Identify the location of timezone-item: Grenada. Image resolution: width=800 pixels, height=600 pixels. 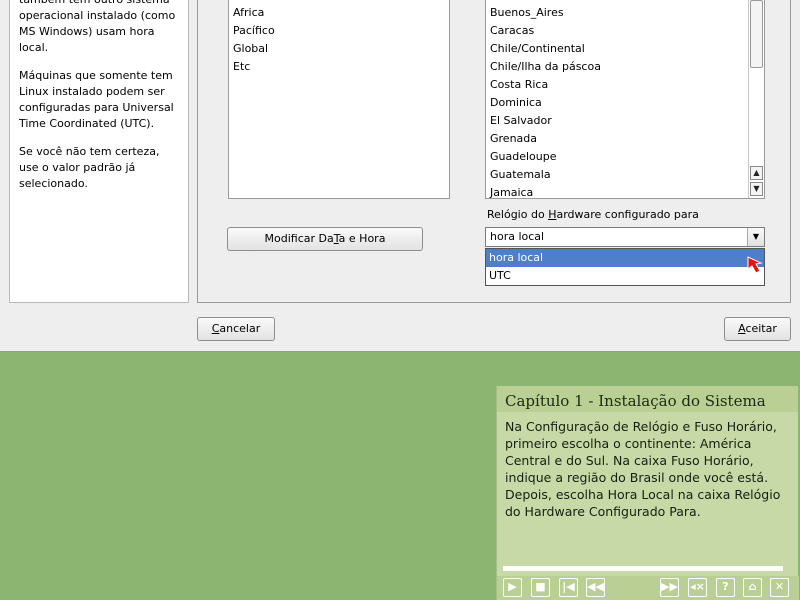
(617, 139).